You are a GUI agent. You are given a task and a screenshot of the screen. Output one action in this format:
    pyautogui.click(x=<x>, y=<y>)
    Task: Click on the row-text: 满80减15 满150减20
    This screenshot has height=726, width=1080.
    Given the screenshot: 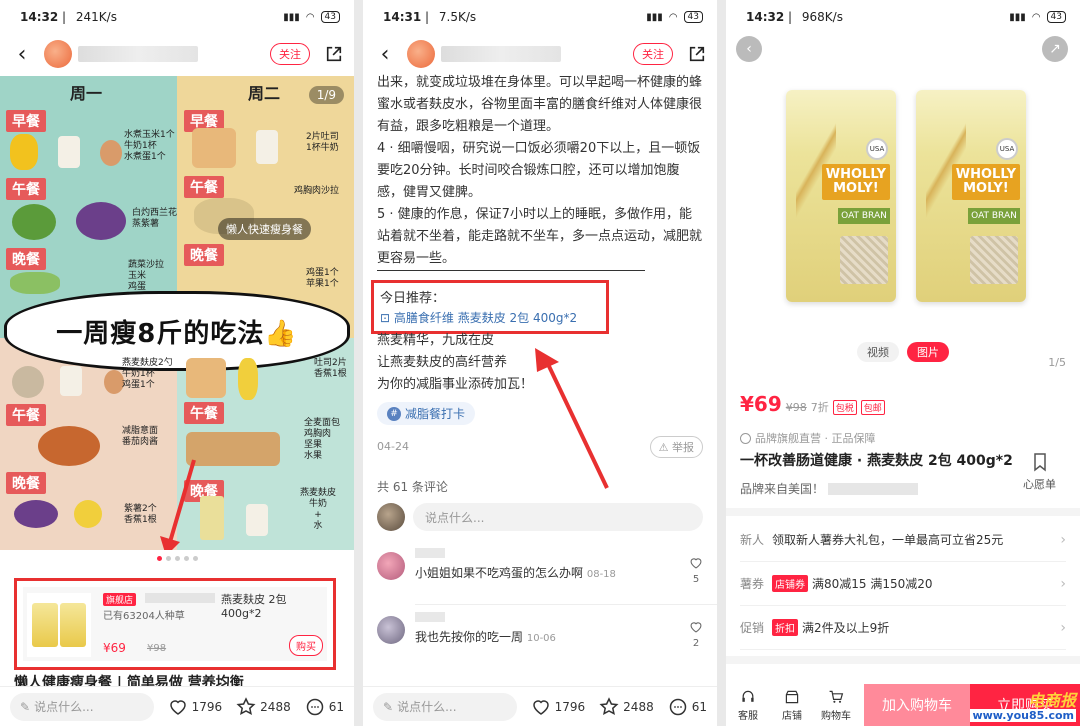 What is the action you would take?
    pyautogui.click(x=872, y=584)
    